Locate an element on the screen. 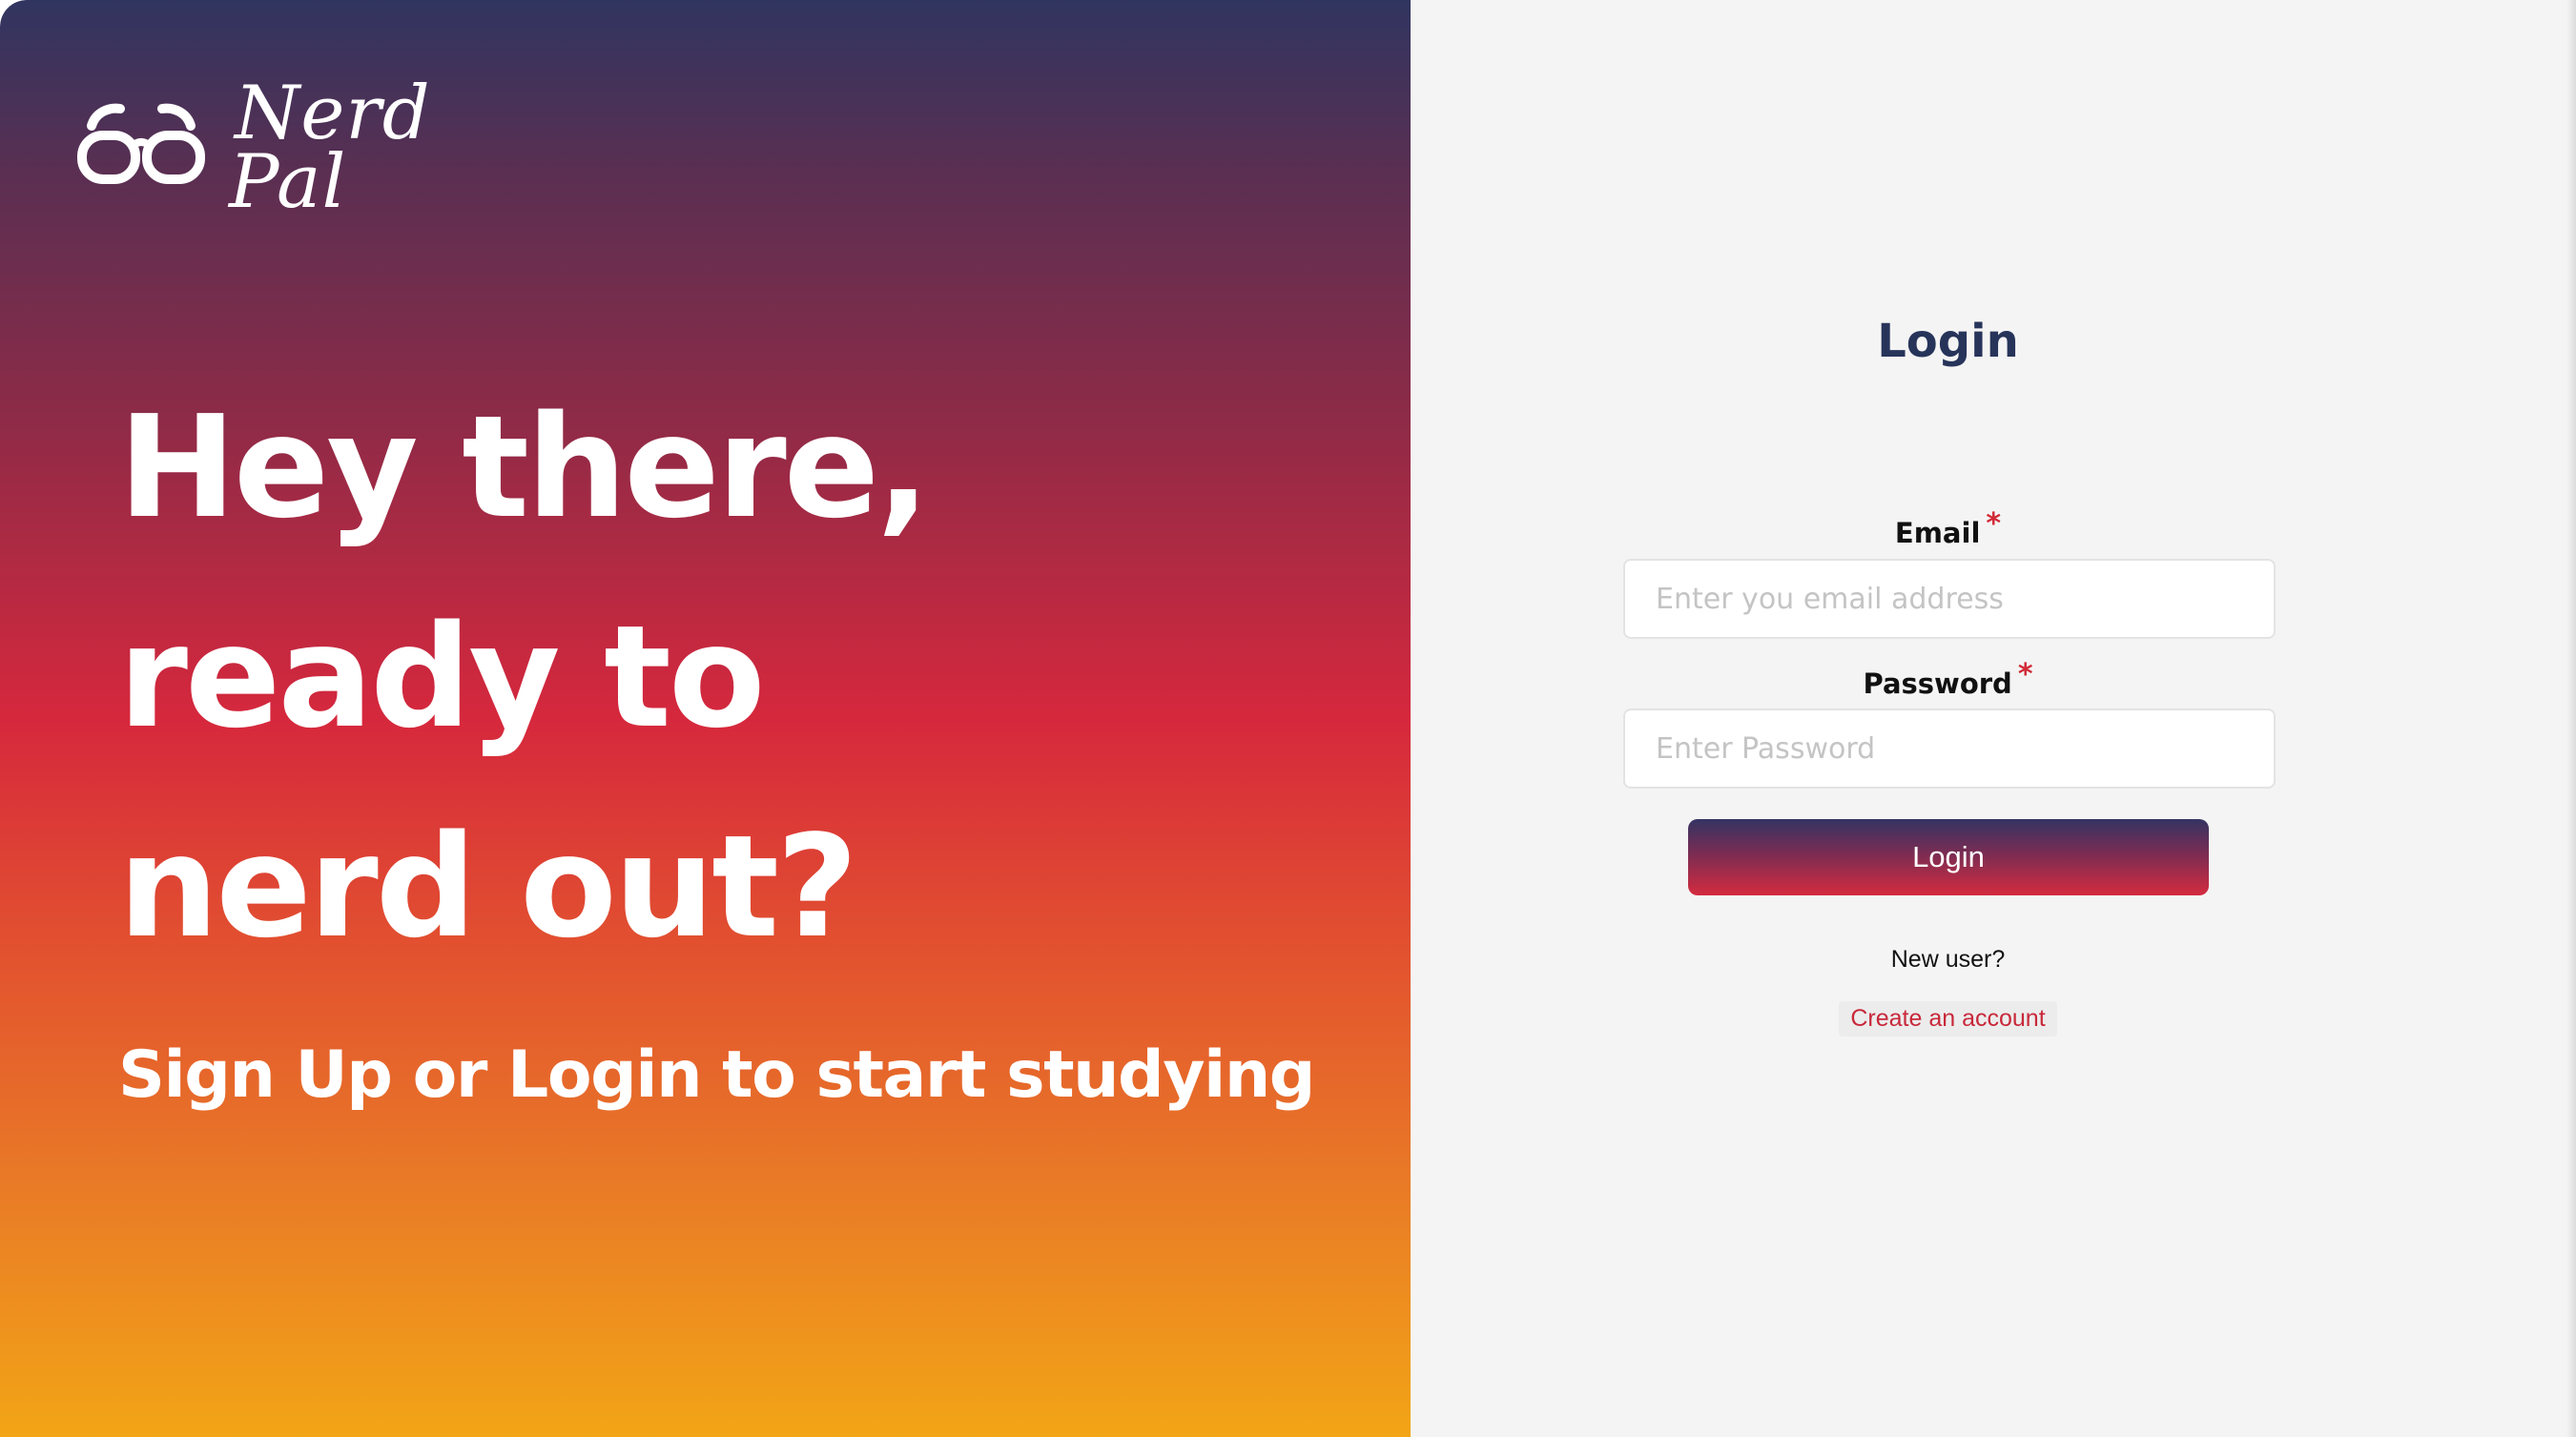 The width and height of the screenshot is (2576, 1437). new-user-text: New user? is located at coordinates (1948, 959).